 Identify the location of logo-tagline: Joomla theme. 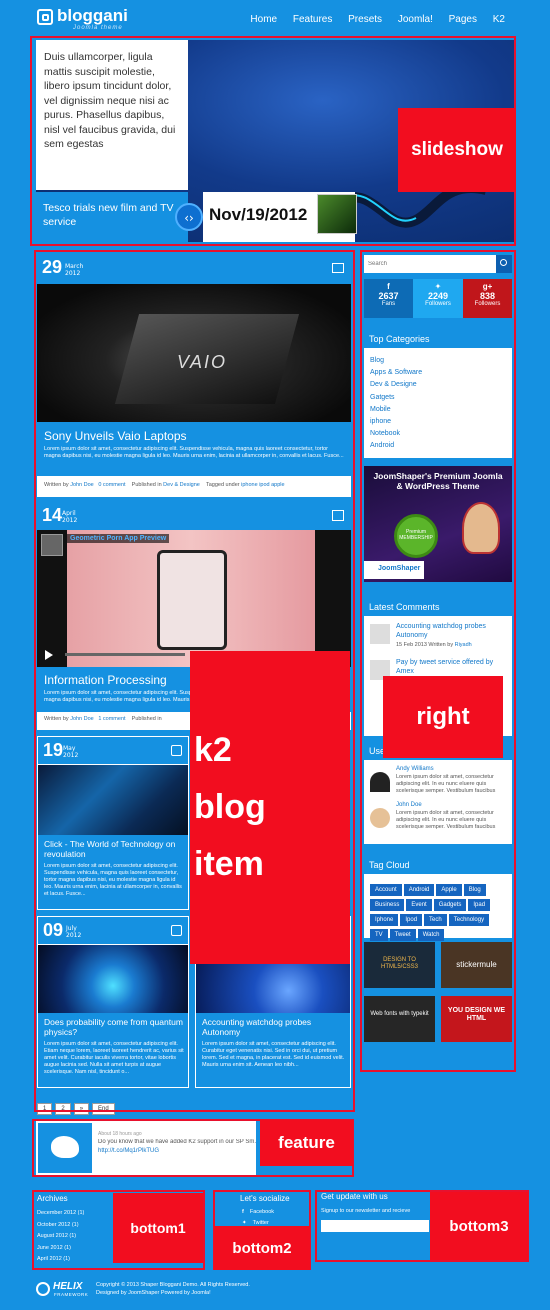
(98, 28).